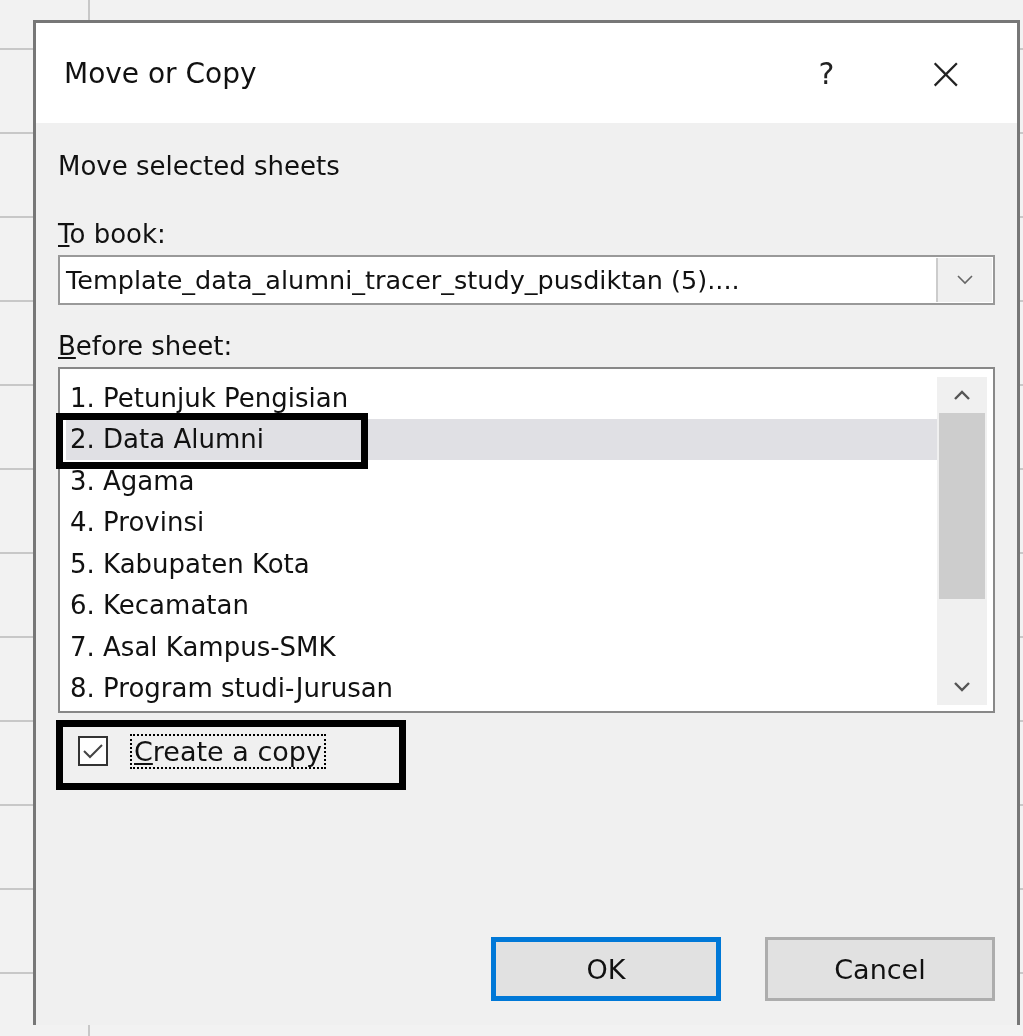  I want to click on list-item: 4. Provinsi, so click(501, 522).